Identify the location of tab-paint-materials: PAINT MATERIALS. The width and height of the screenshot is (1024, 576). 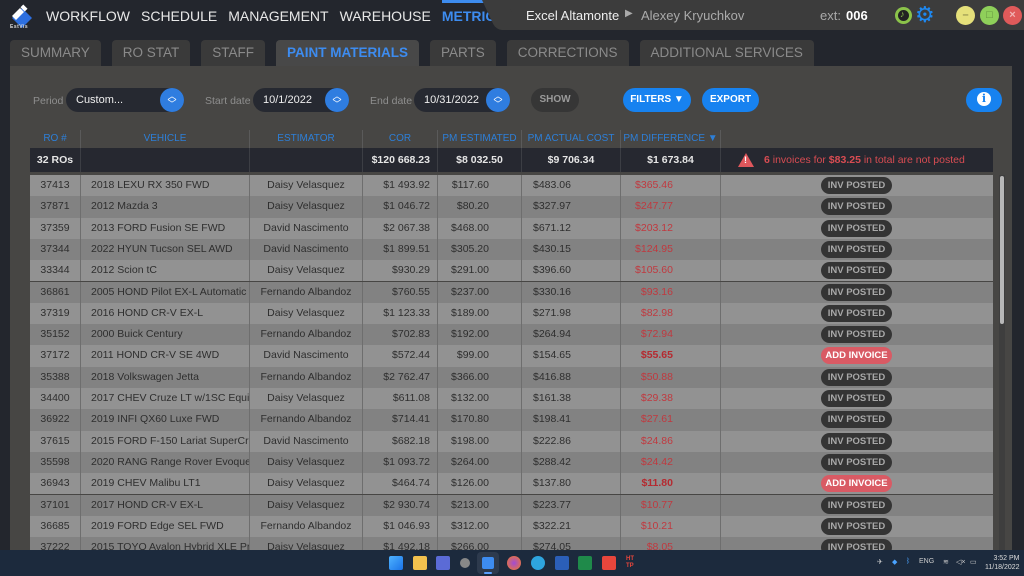
(348, 53).